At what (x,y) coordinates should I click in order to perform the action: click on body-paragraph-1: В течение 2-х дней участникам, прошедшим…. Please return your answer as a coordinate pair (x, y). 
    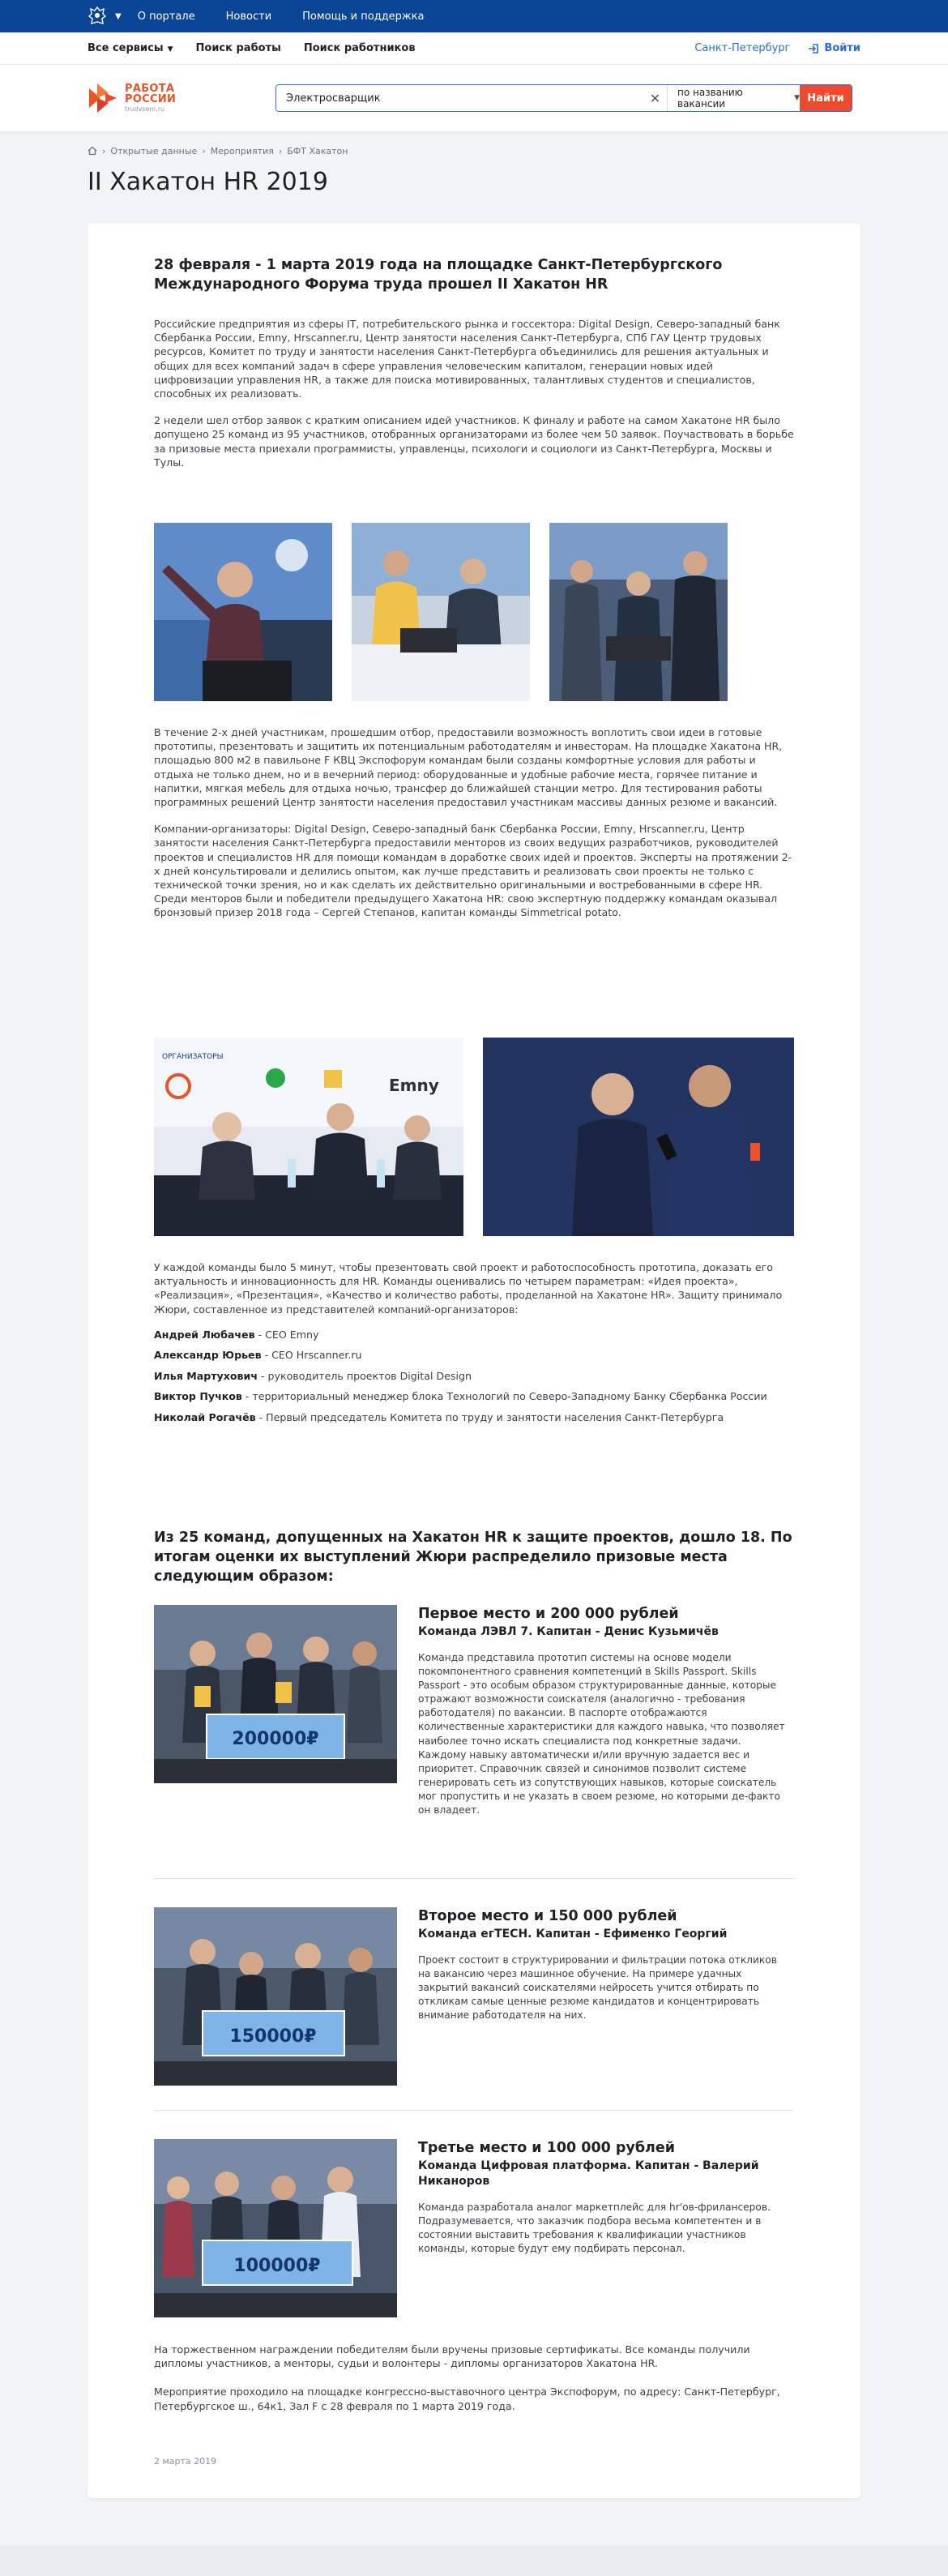
    Looking at the image, I should click on (468, 767).